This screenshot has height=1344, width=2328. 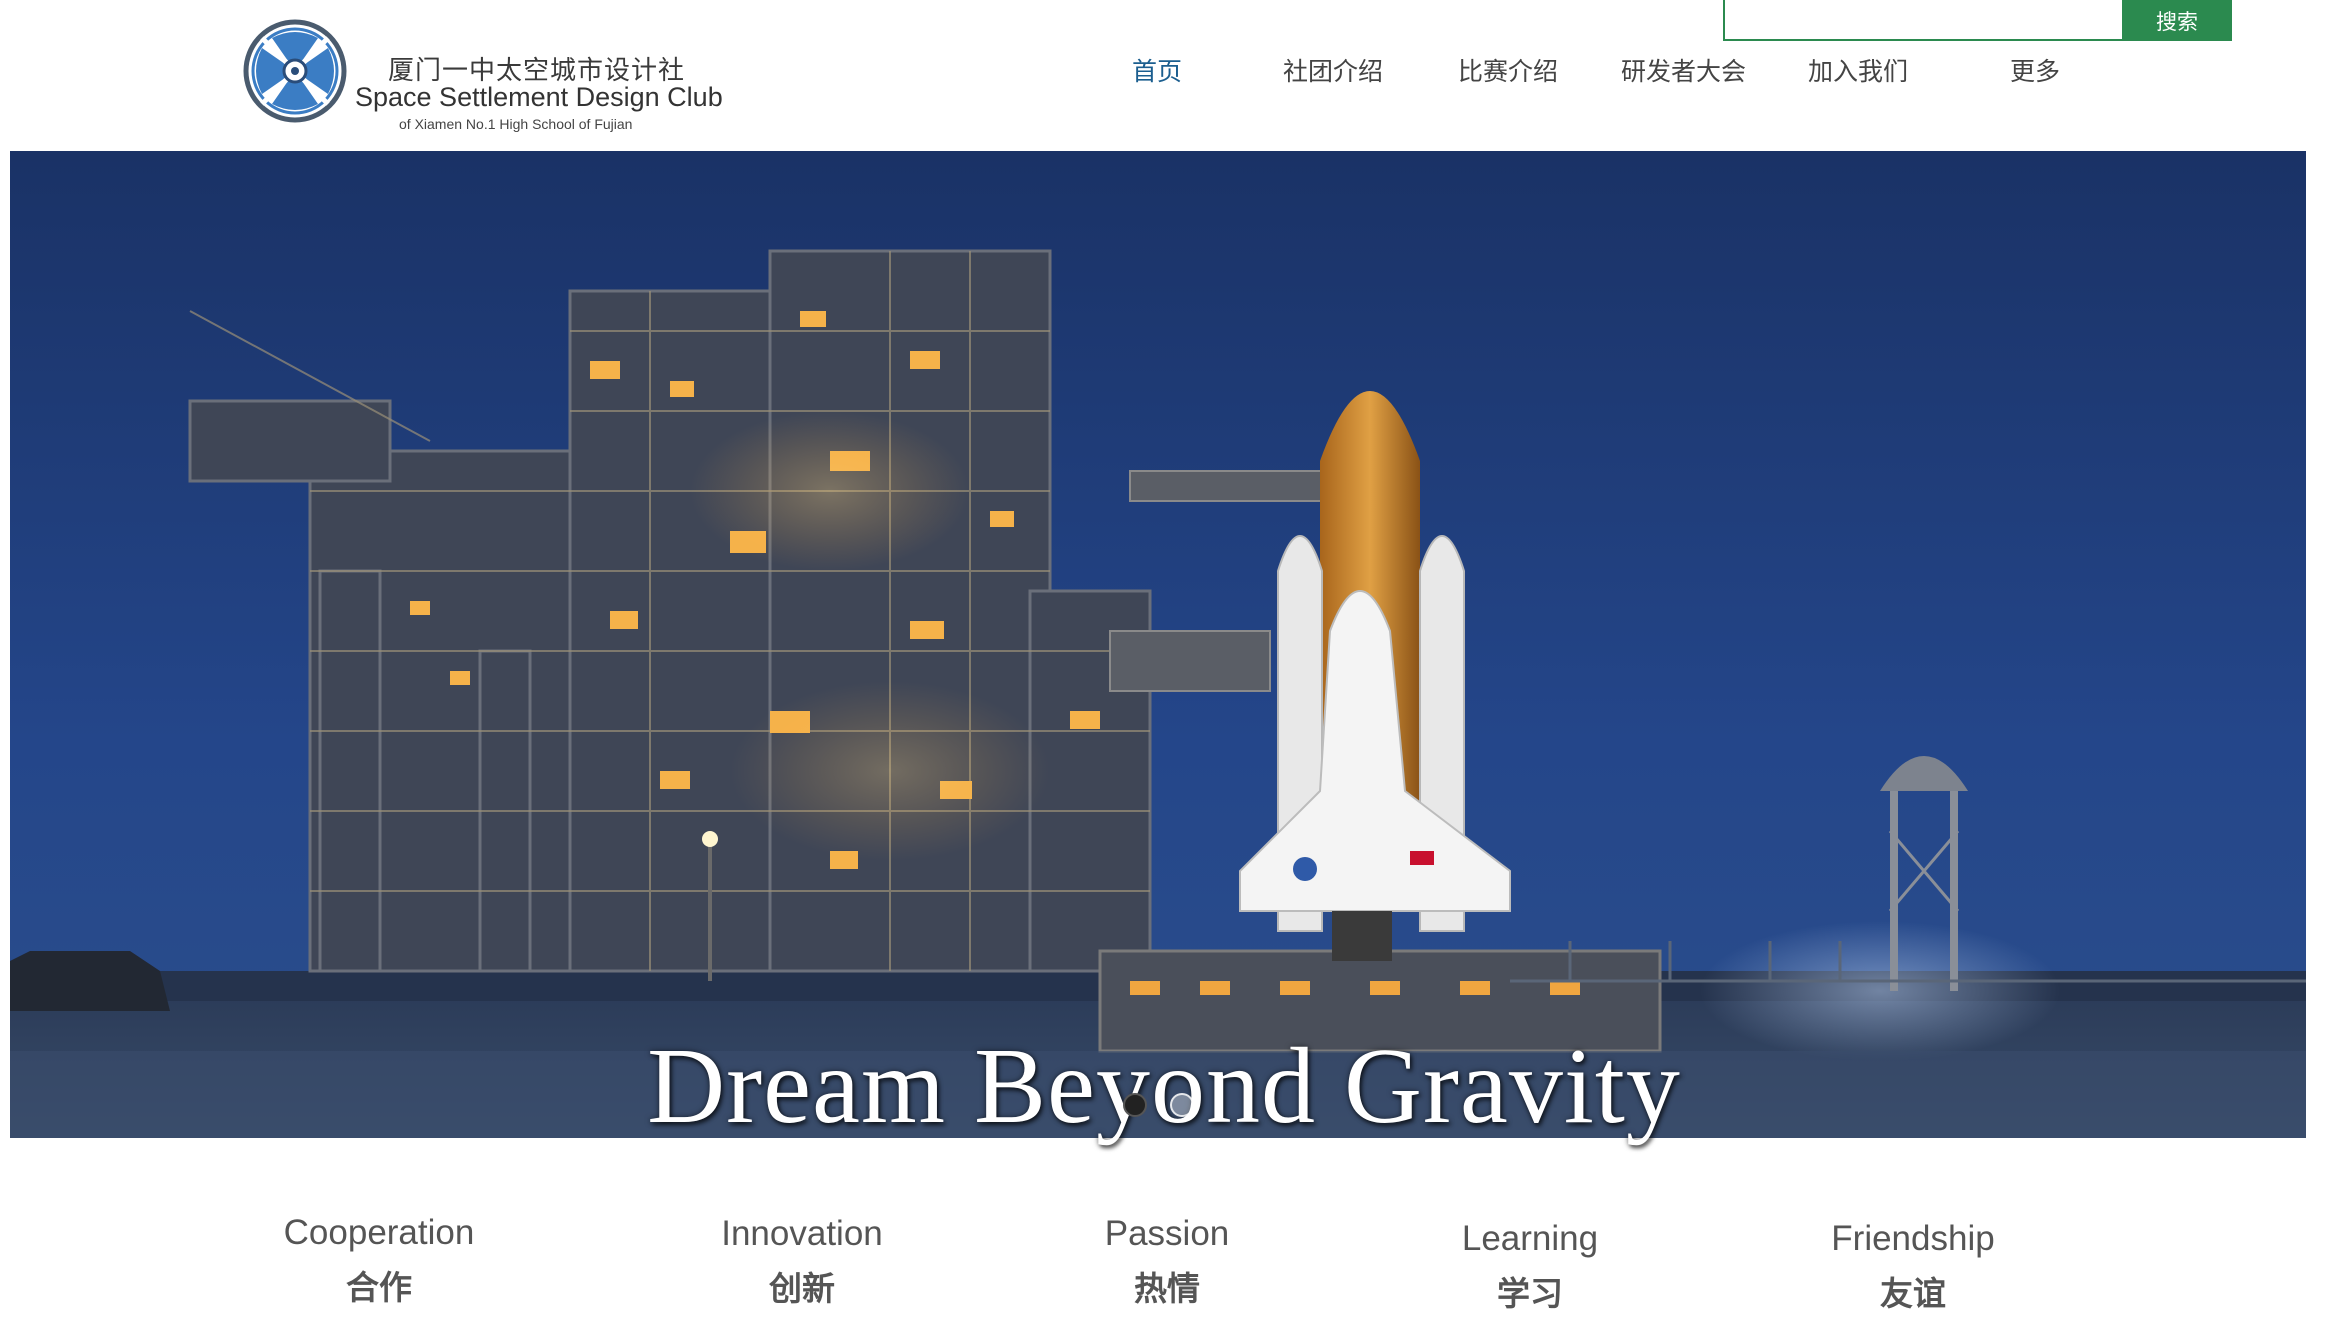 I want to click on value-title-cn: 创新, so click(x=802, y=1288).